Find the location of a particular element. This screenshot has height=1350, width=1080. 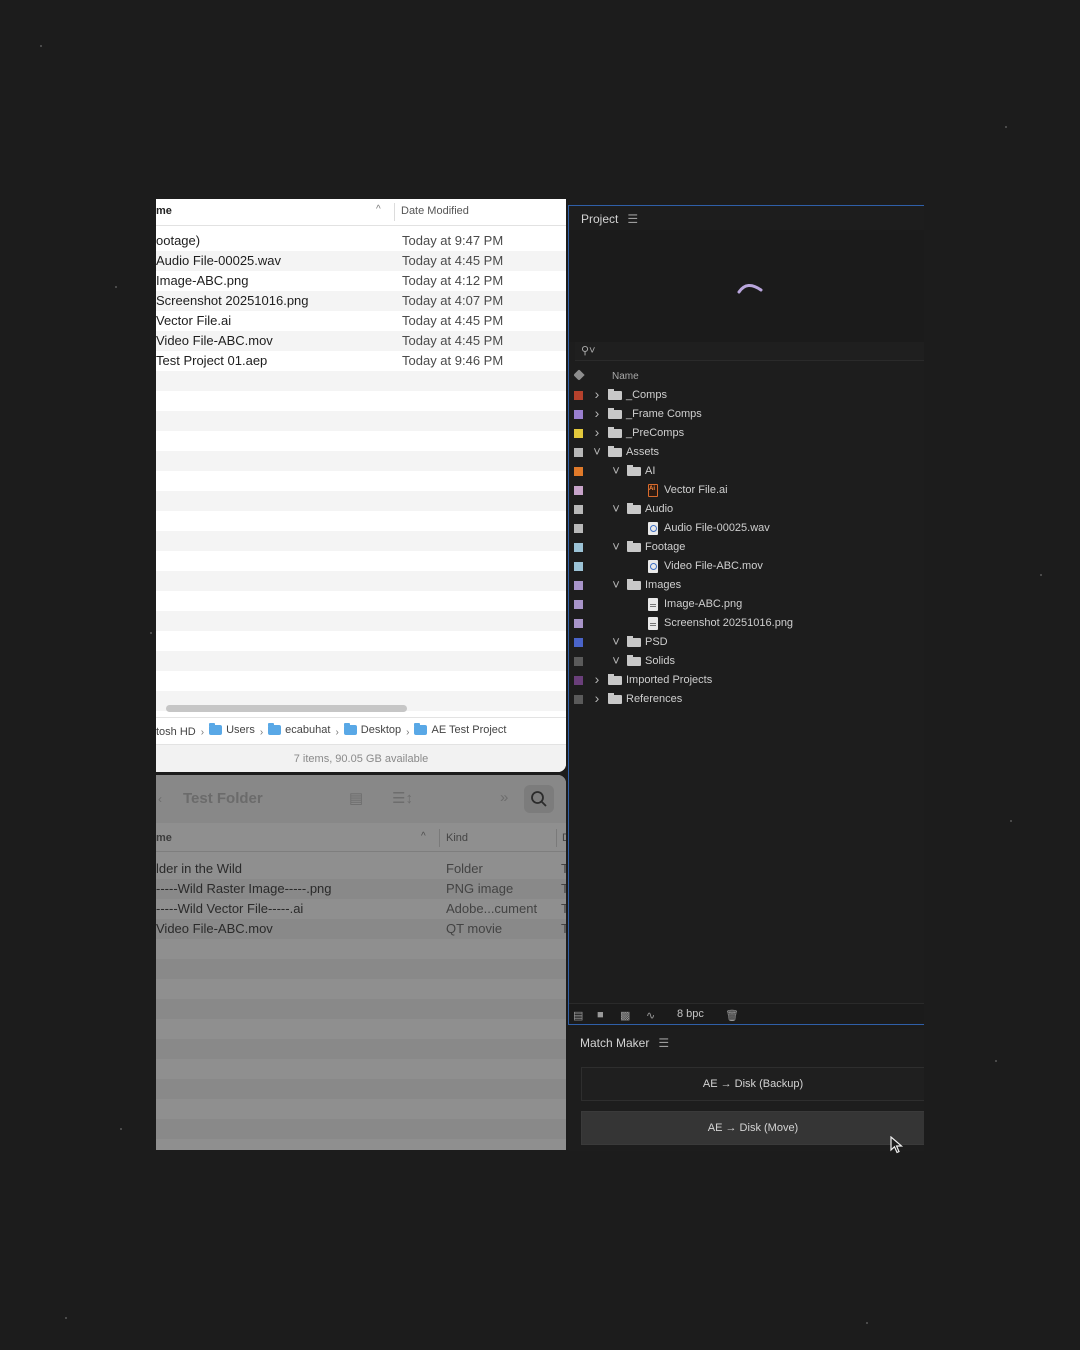

file-row: ootage) Today at 9:47 PM is located at coordinates (361, 241).